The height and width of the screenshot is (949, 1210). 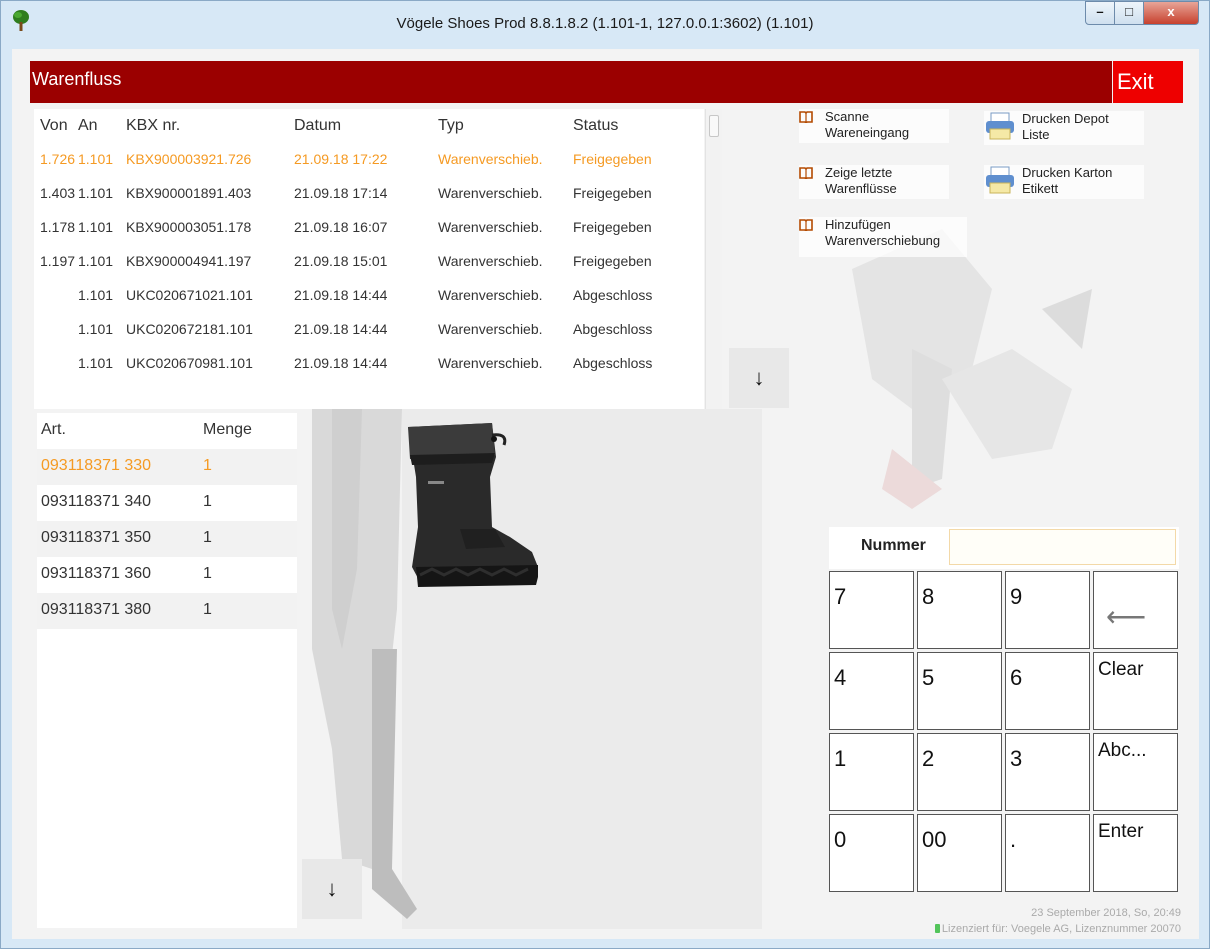 I want to click on cell-art: 093118371 350, so click(x=96, y=537).